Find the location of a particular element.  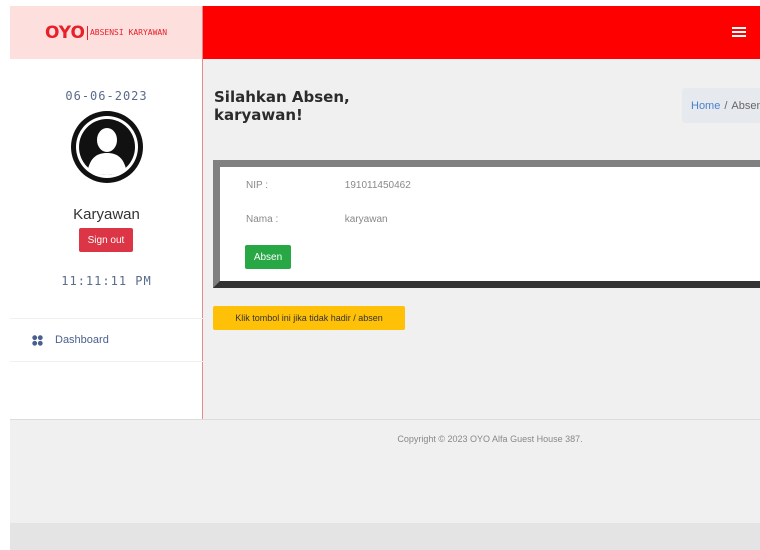

breadcrumb-current: Absen is located at coordinates (745, 105).